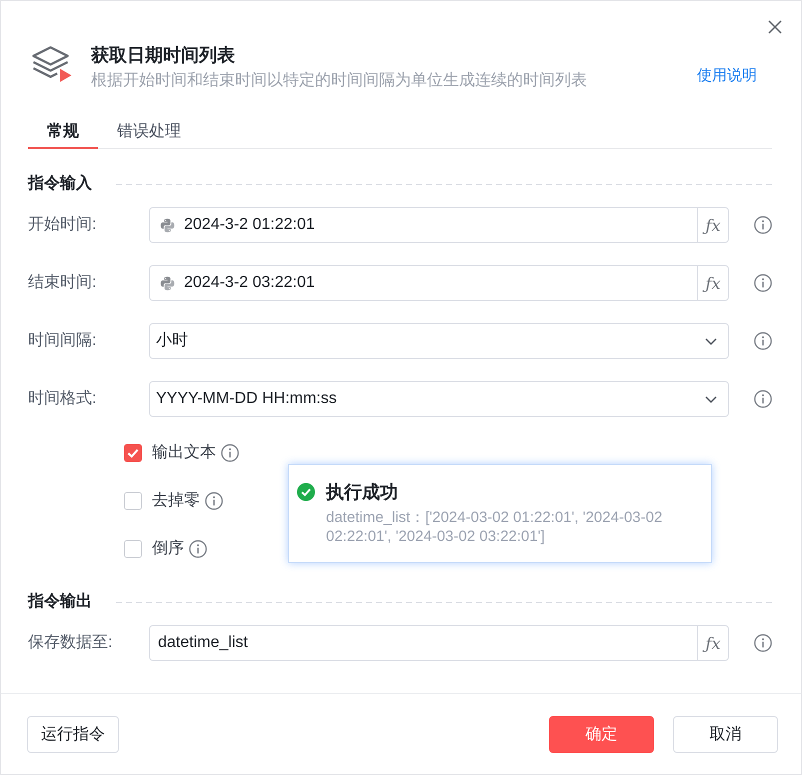 This screenshot has height=775, width=802. Describe the element at coordinates (727, 76) in the screenshot. I see `help-link: 使用说明` at that location.